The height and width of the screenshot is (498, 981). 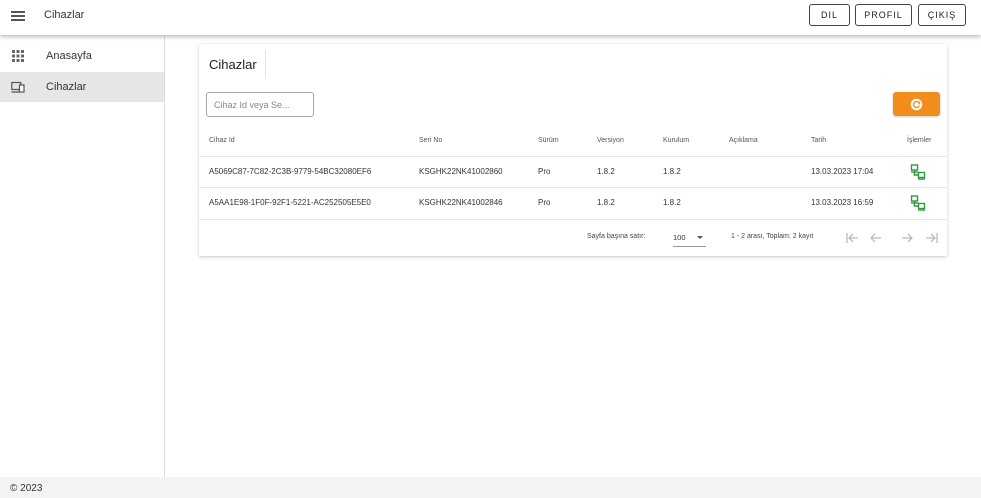 What do you see at coordinates (66, 87) in the screenshot?
I see `sidebar-item-label: Cihazlar` at bounding box center [66, 87].